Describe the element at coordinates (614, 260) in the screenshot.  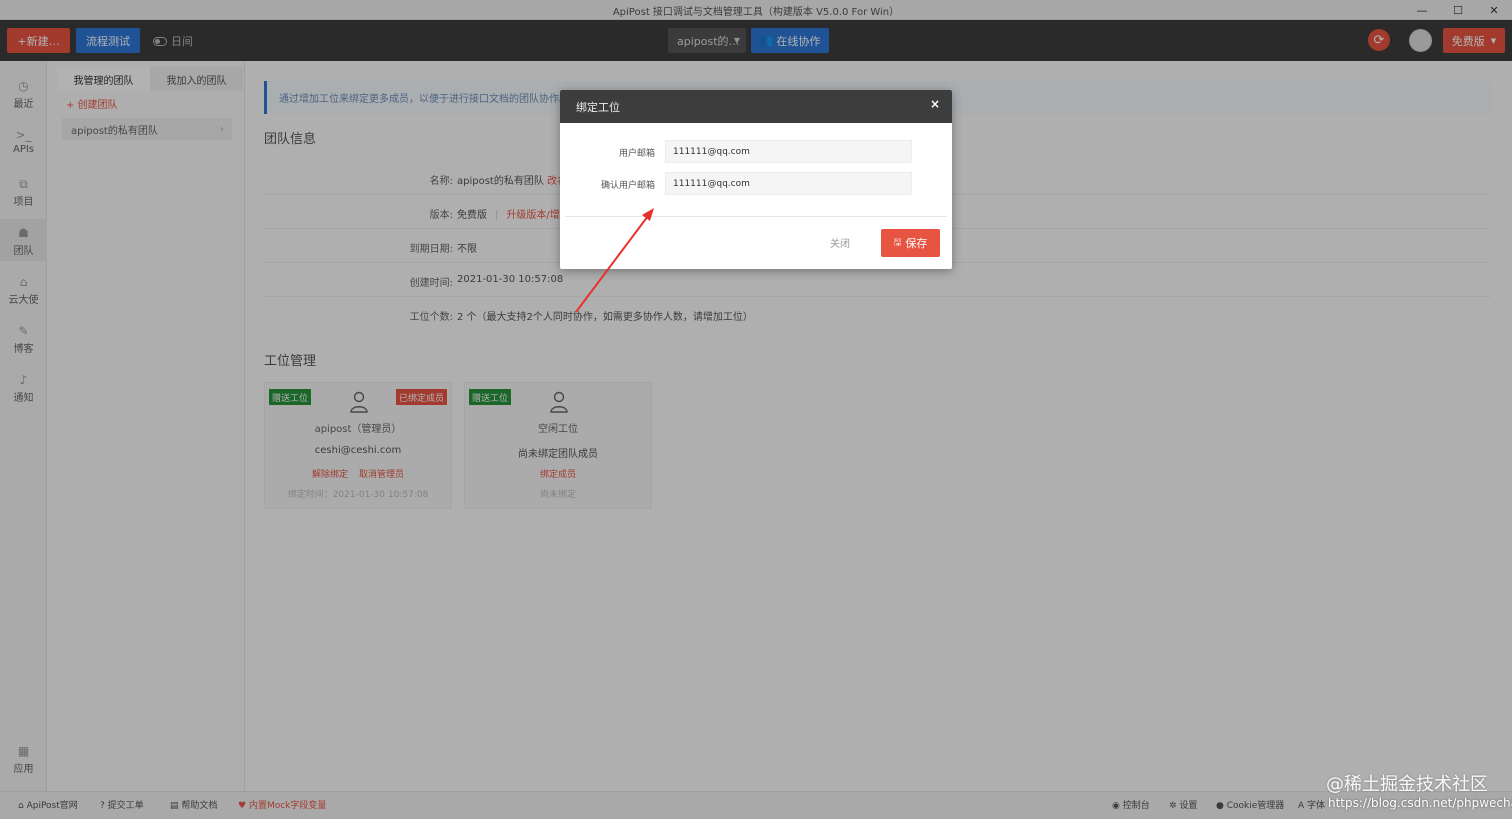
I see `annotation-arrow-icon` at that location.